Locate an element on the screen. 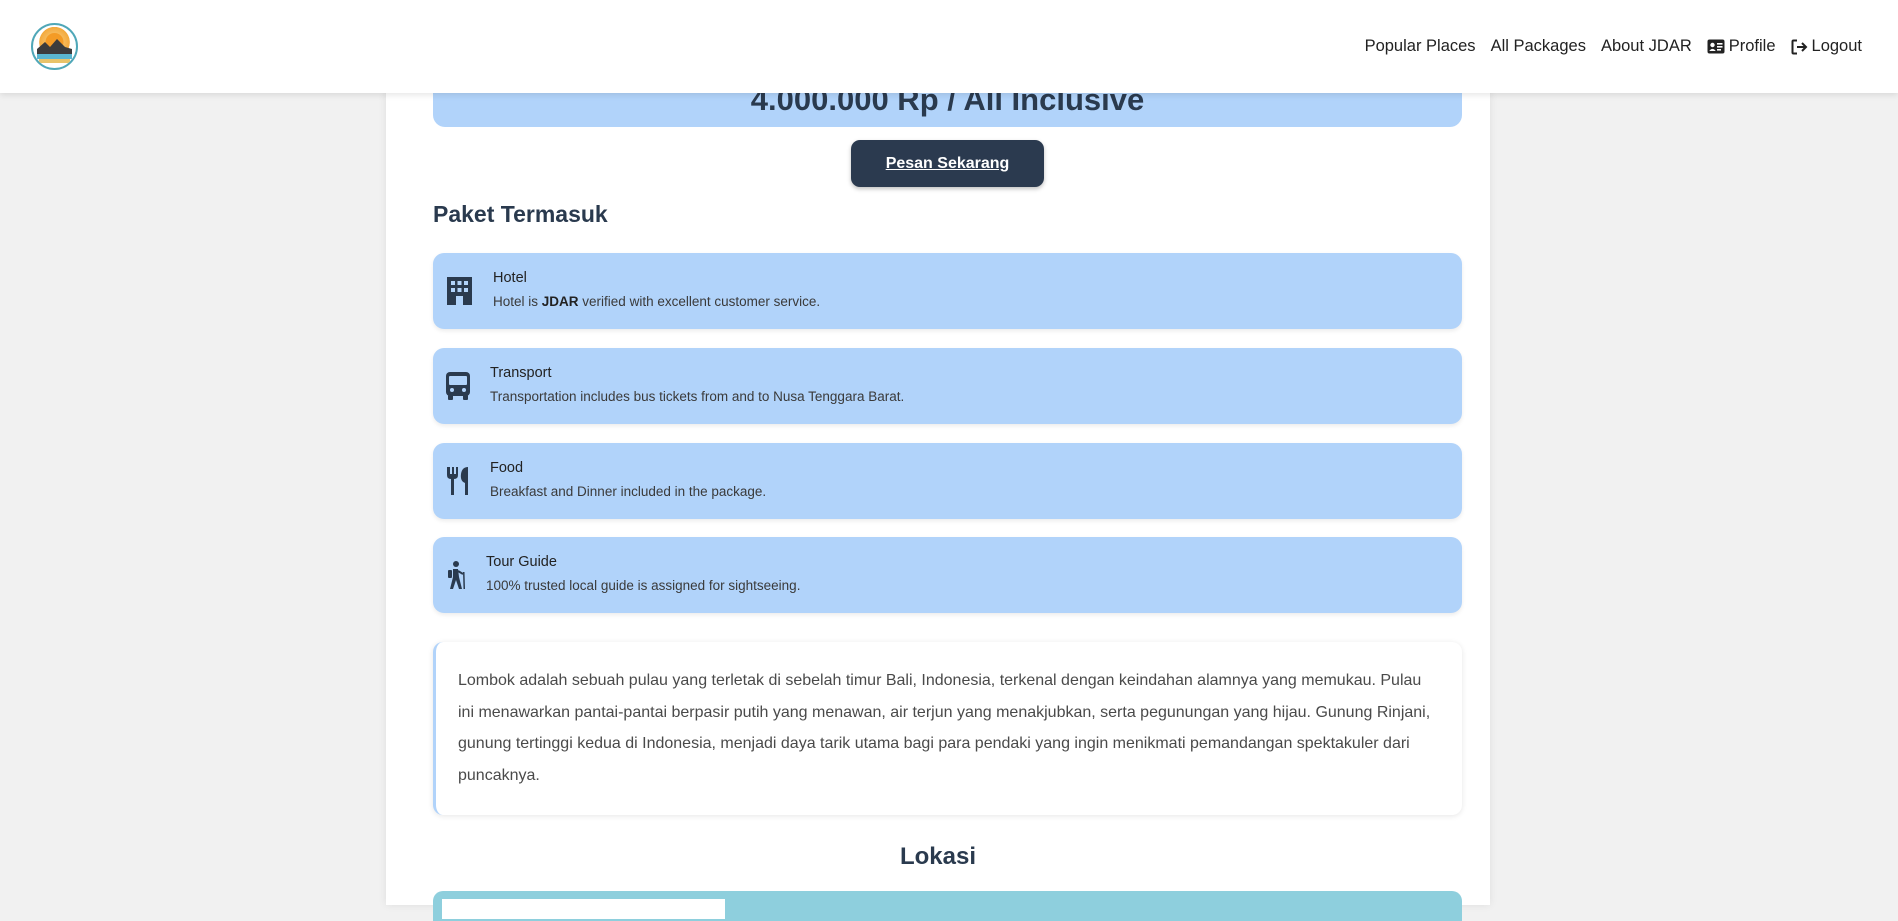 This screenshot has width=1898, height=921. nav-popular-places: Popular Places is located at coordinates (1420, 46).